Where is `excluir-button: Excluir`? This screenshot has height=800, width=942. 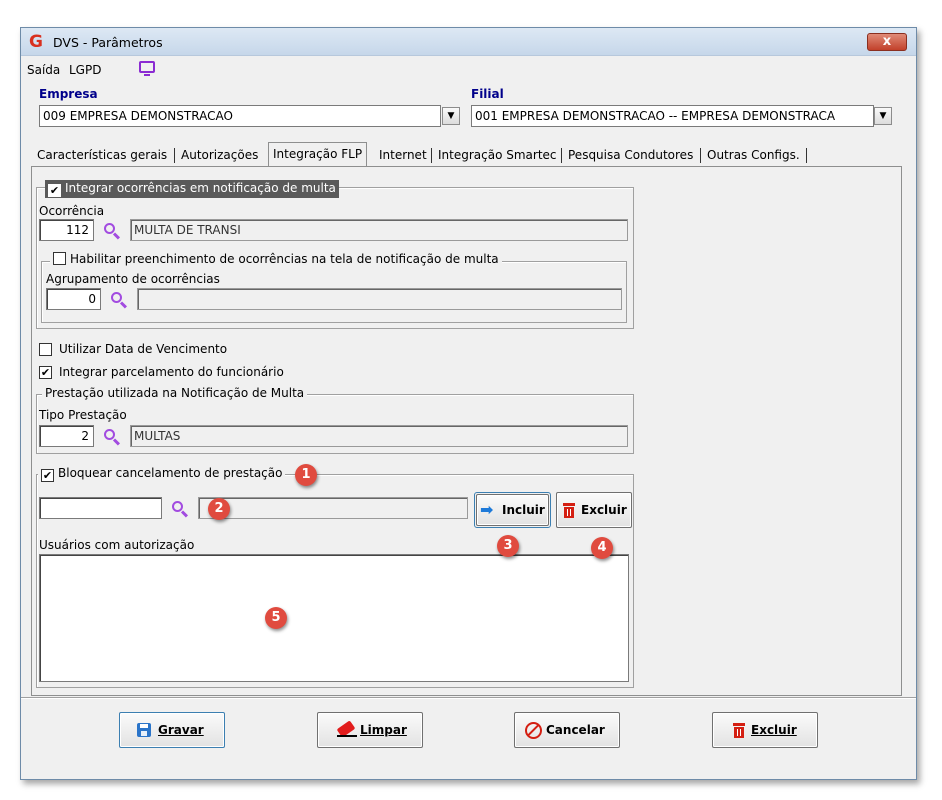 excluir-button: Excluir is located at coordinates (765, 730).